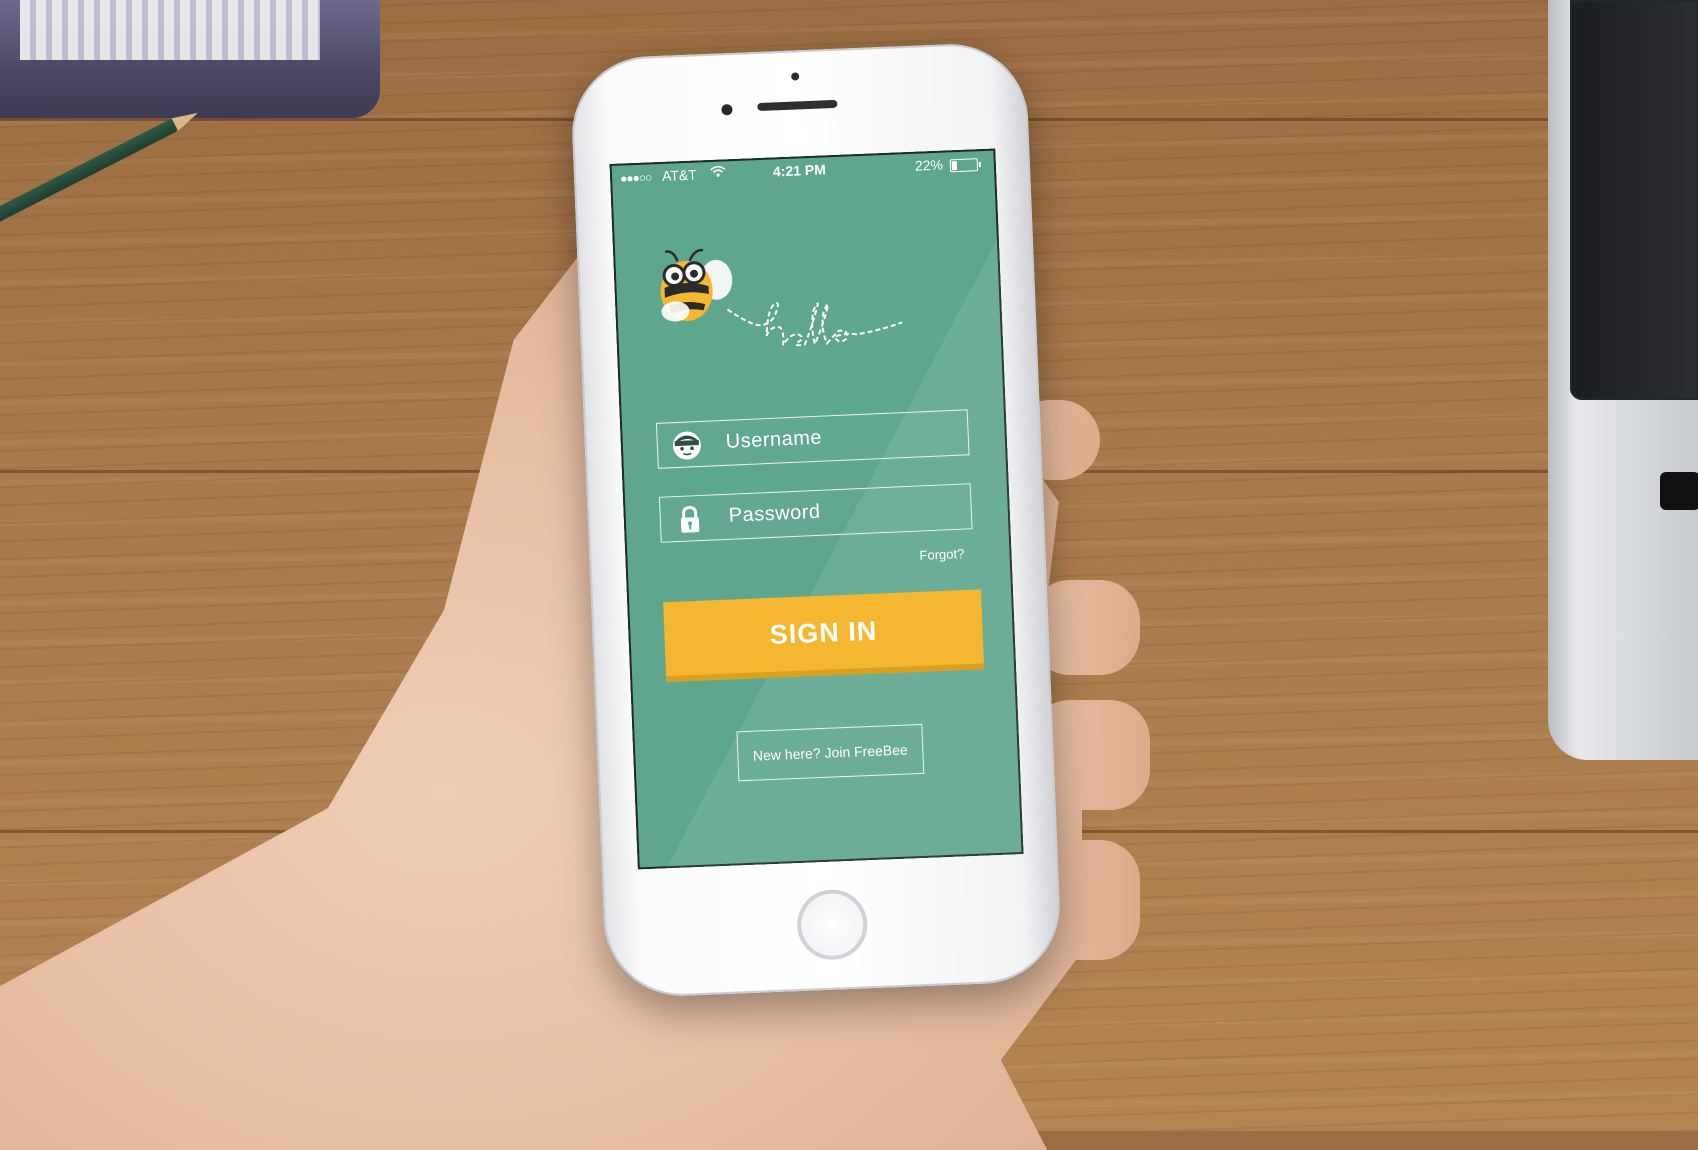 This screenshot has height=1150, width=1698. I want to click on camera-icon, so click(795, 76).